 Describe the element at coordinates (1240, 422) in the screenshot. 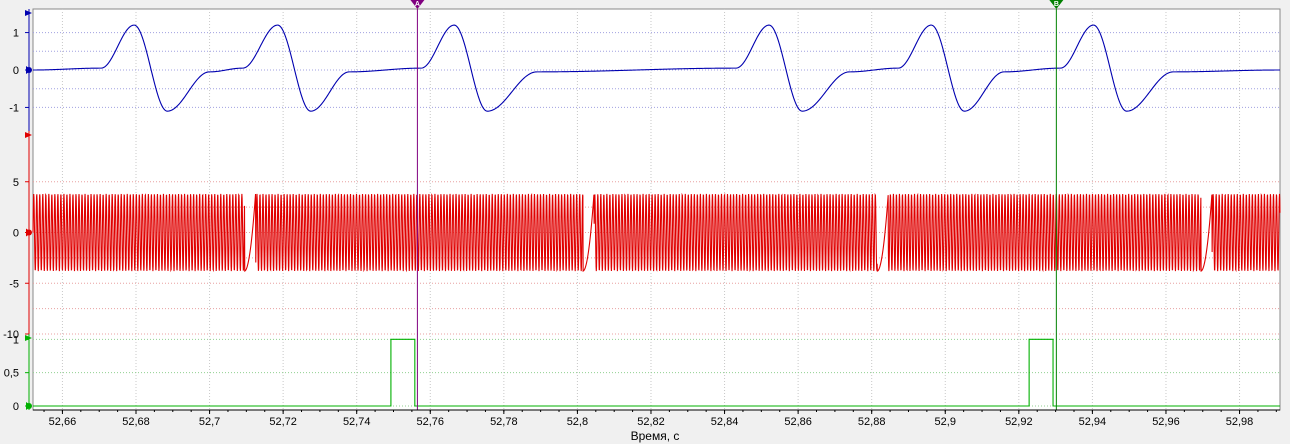

I see `x-tick-label: 52,98` at that location.